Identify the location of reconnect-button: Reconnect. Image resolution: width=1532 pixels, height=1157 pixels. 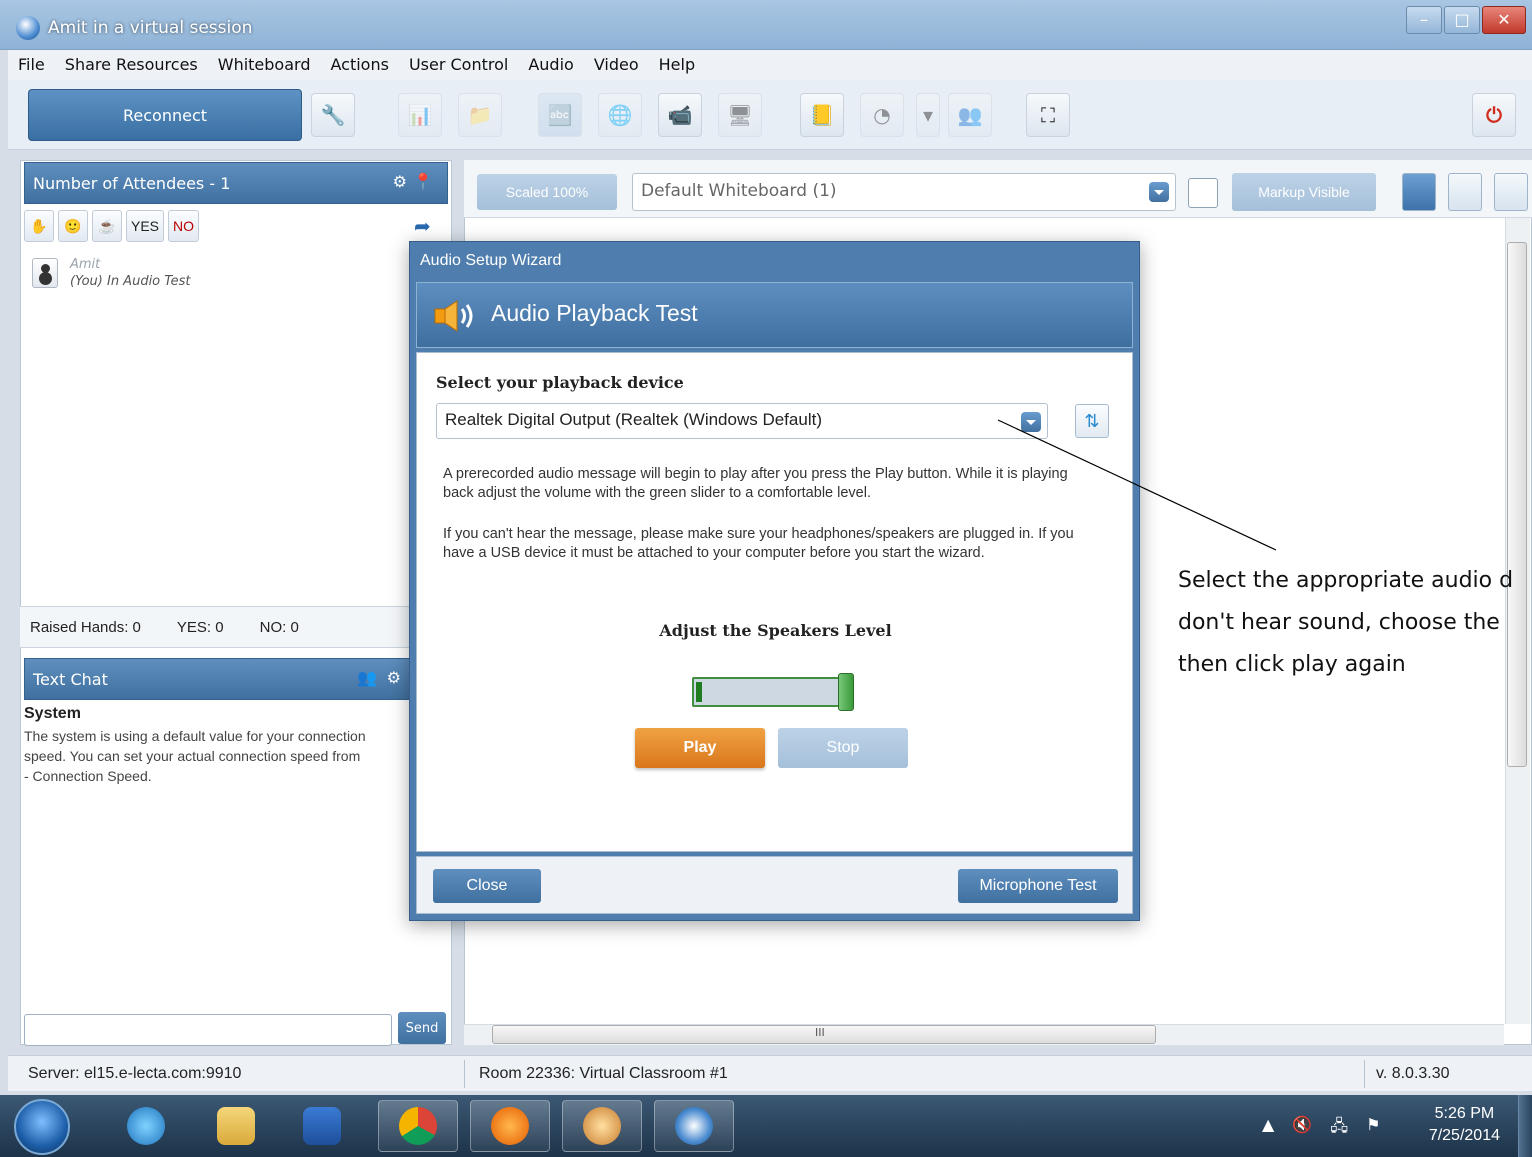
(165, 115).